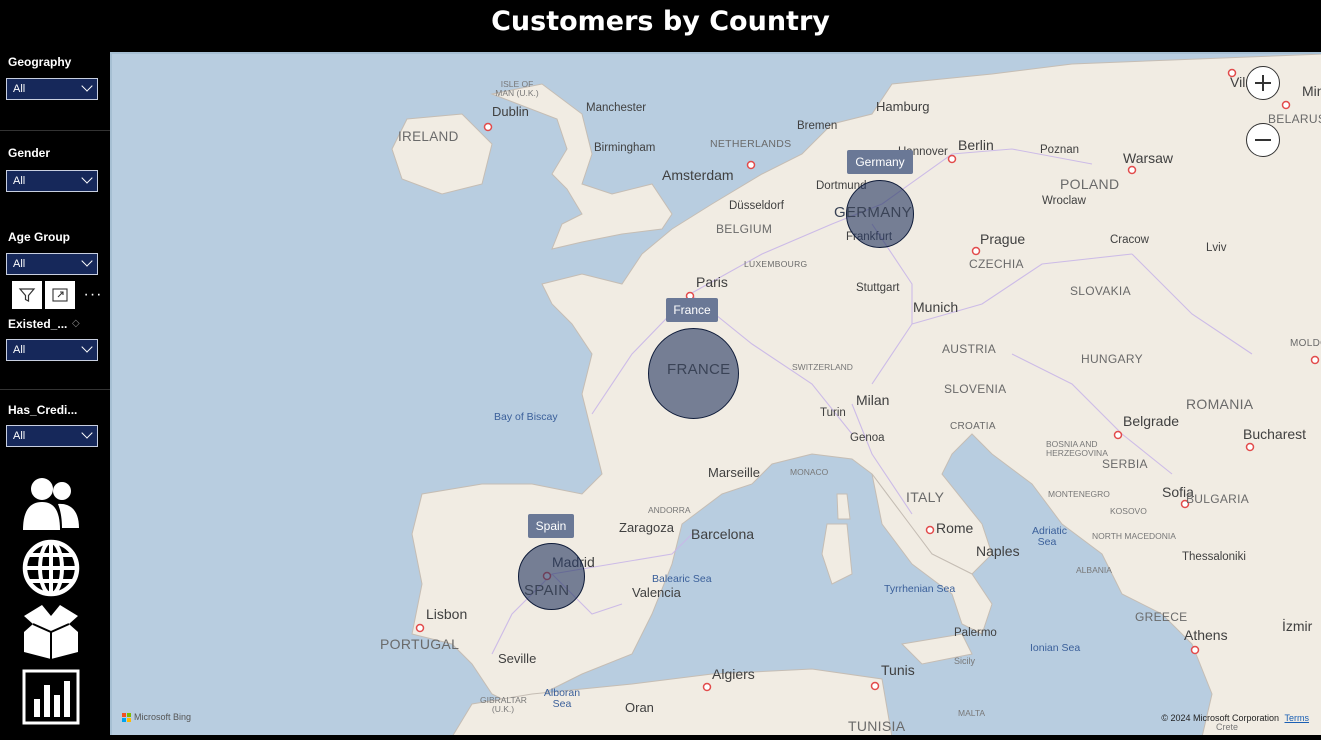 This screenshot has height=740, width=1321. What do you see at coordinates (1263, 83) in the screenshot?
I see `zoom-in-icon` at bounding box center [1263, 83].